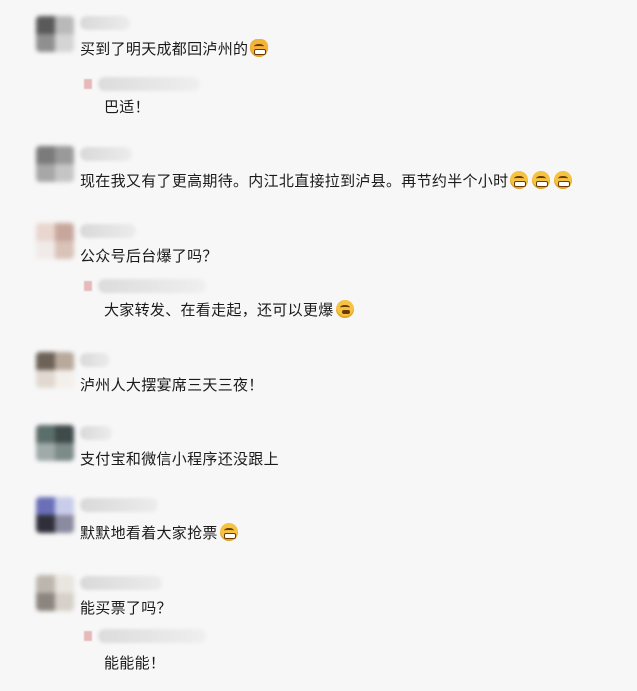  I want to click on reply-text-content: 大家转发、在看走起，还可以更爆, so click(219, 310).